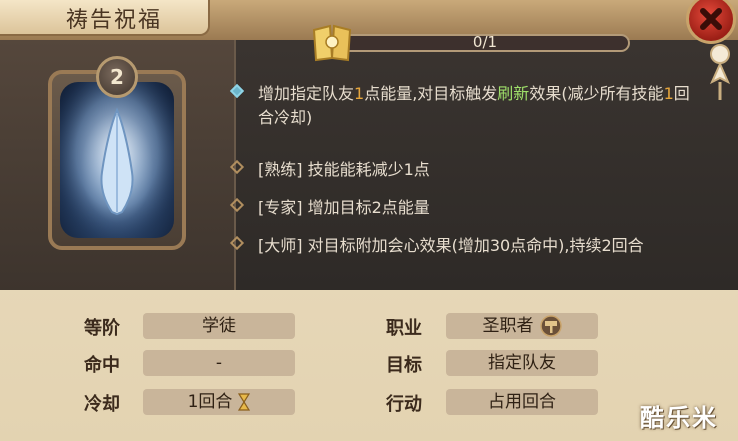 The height and width of the screenshot is (441, 738). What do you see at coordinates (210, 402) in the screenshot?
I see `cooldown-value-text: 1回合` at bounding box center [210, 402].